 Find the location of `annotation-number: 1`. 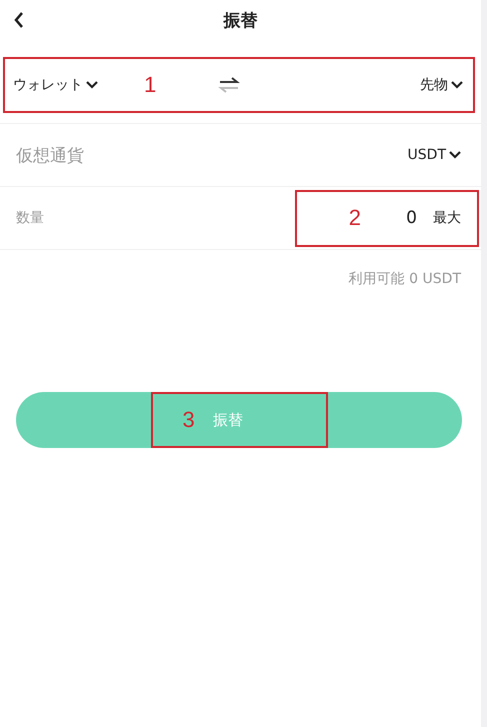

annotation-number: 1 is located at coordinates (150, 85).